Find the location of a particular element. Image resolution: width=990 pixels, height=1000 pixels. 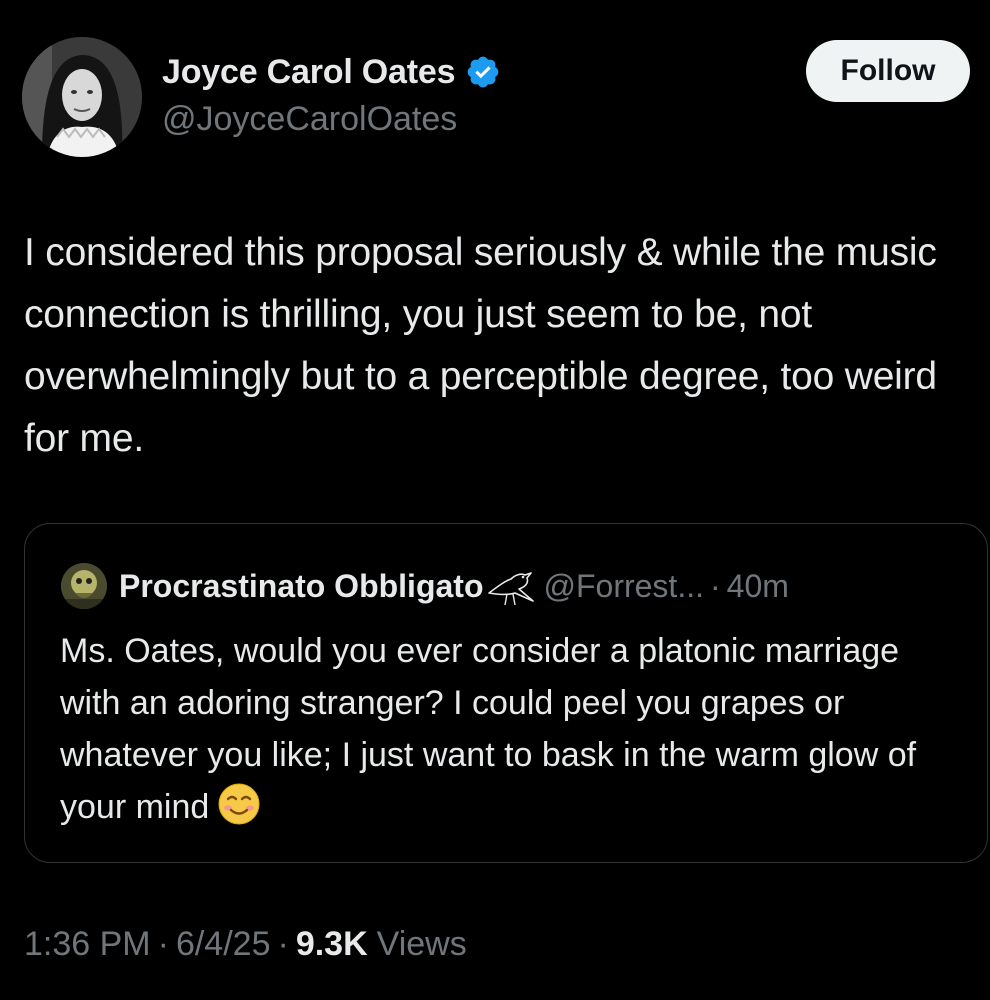

tweet-meta: 1:36 PM · 6/4/25 · 9.3K Views is located at coordinates (245, 944).